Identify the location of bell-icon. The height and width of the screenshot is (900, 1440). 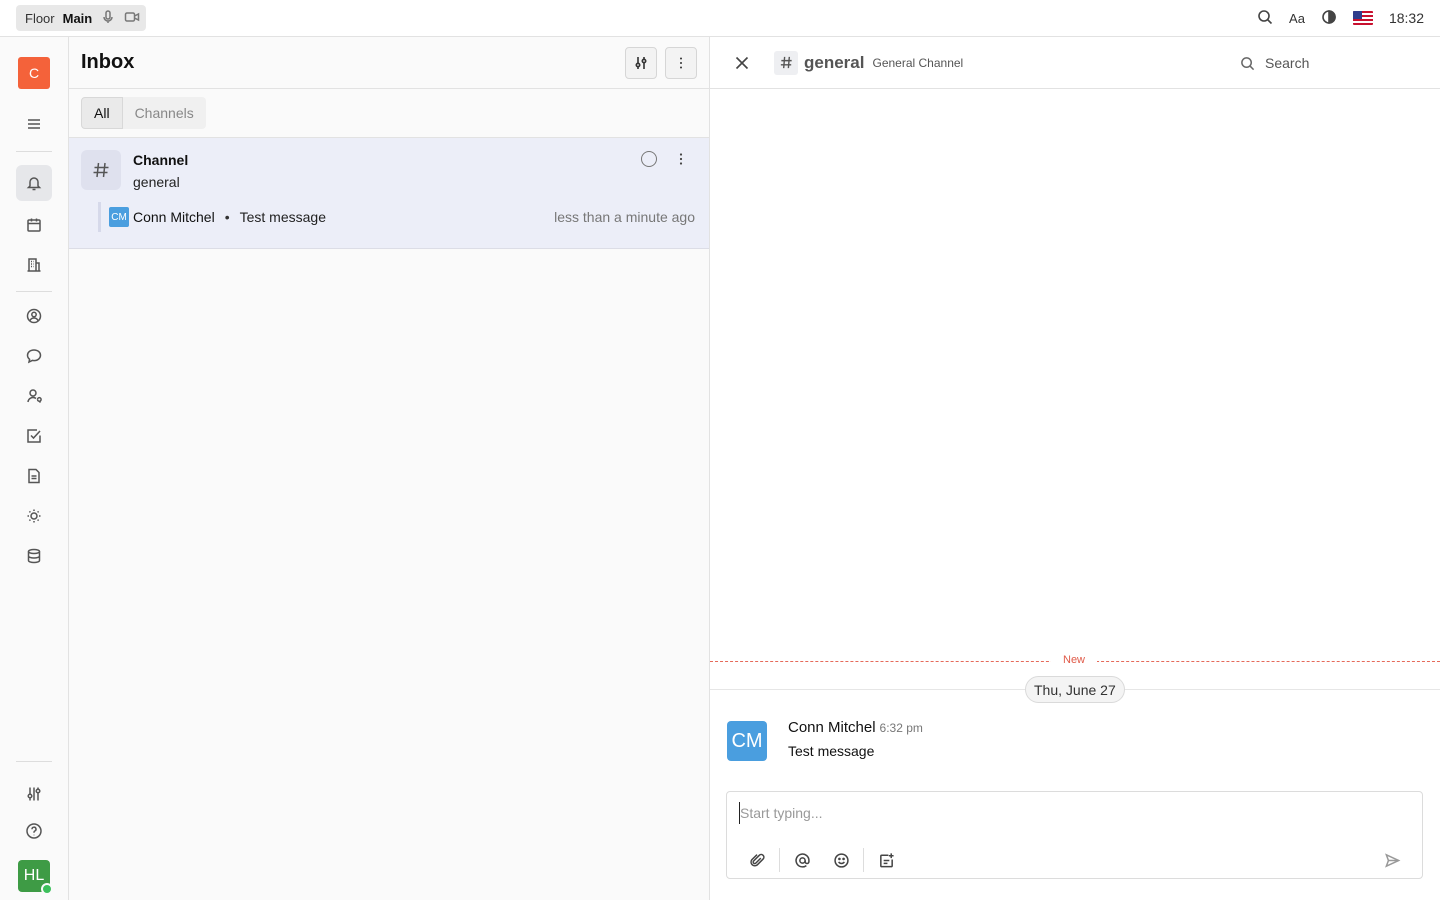
(34, 183).